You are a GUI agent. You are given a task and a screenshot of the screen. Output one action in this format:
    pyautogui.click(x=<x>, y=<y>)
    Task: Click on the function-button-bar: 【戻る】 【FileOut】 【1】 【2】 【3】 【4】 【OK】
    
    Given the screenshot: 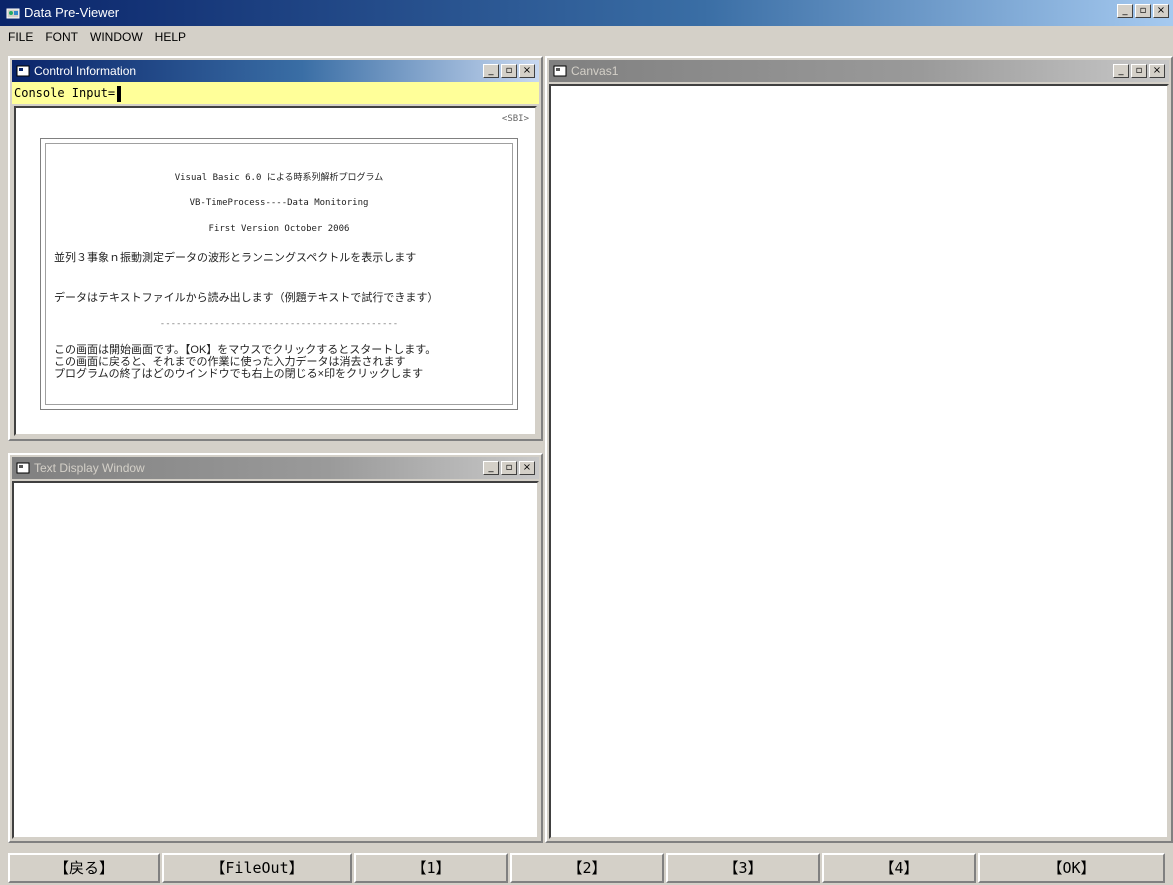 What is the action you would take?
    pyautogui.click(x=586, y=867)
    